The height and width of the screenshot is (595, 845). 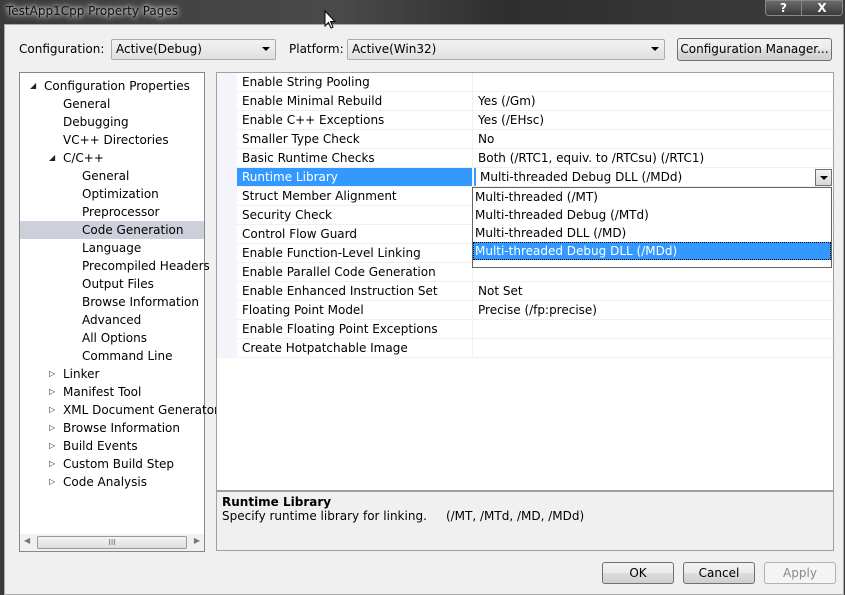 I want to click on dropdown-option: Multi-threaded DLL (/MD), so click(x=652, y=233).